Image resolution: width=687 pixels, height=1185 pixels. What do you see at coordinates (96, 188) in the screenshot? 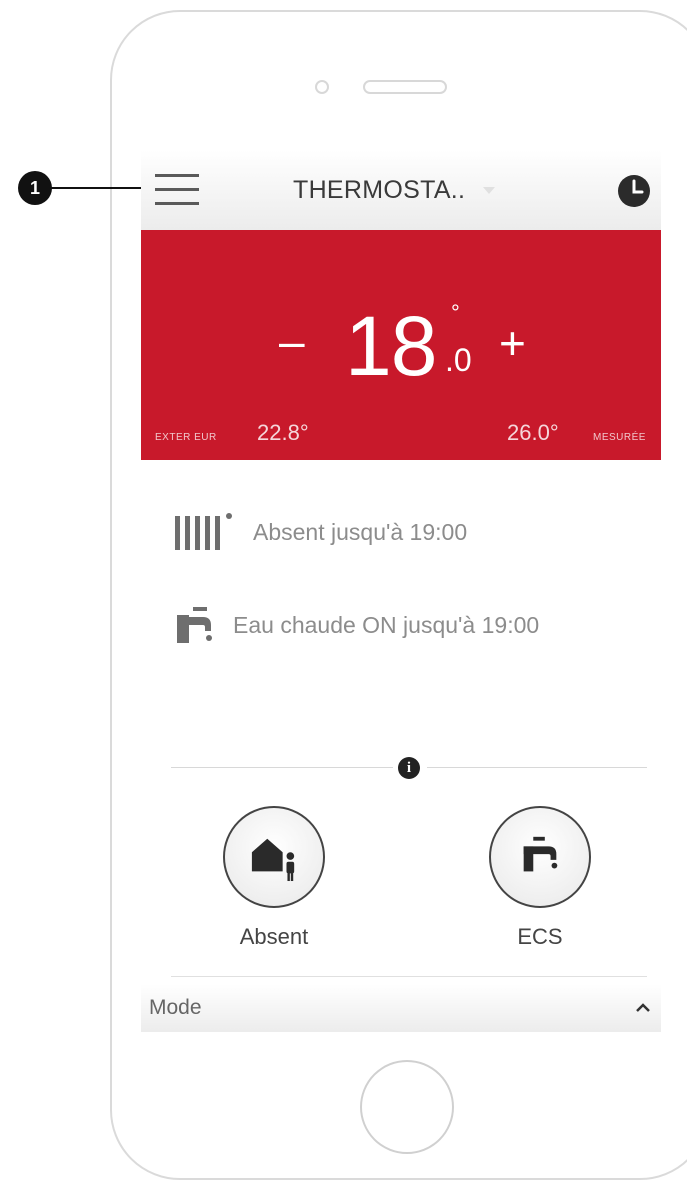
I see `callout-line` at bounding box center [96, 188].